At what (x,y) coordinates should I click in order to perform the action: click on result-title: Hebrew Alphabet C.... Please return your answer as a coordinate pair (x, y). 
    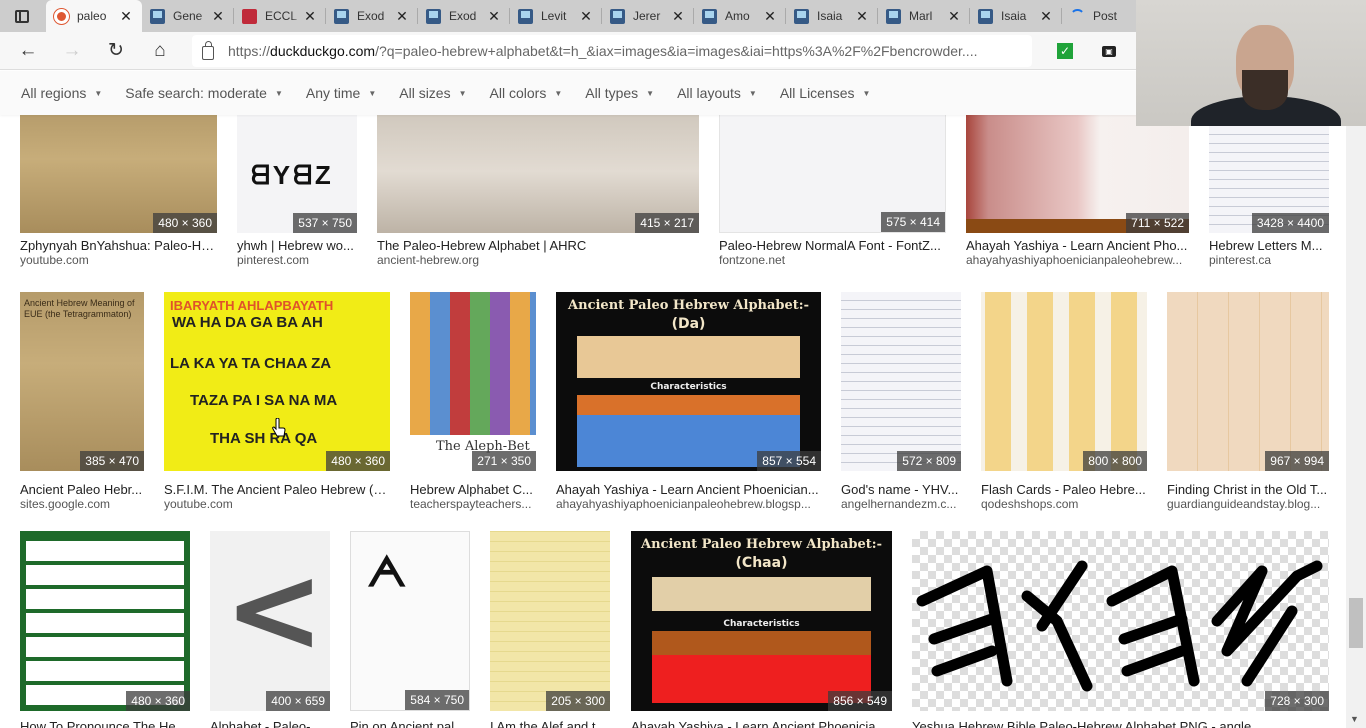
    Looking at the image, I should click on (473, 489).